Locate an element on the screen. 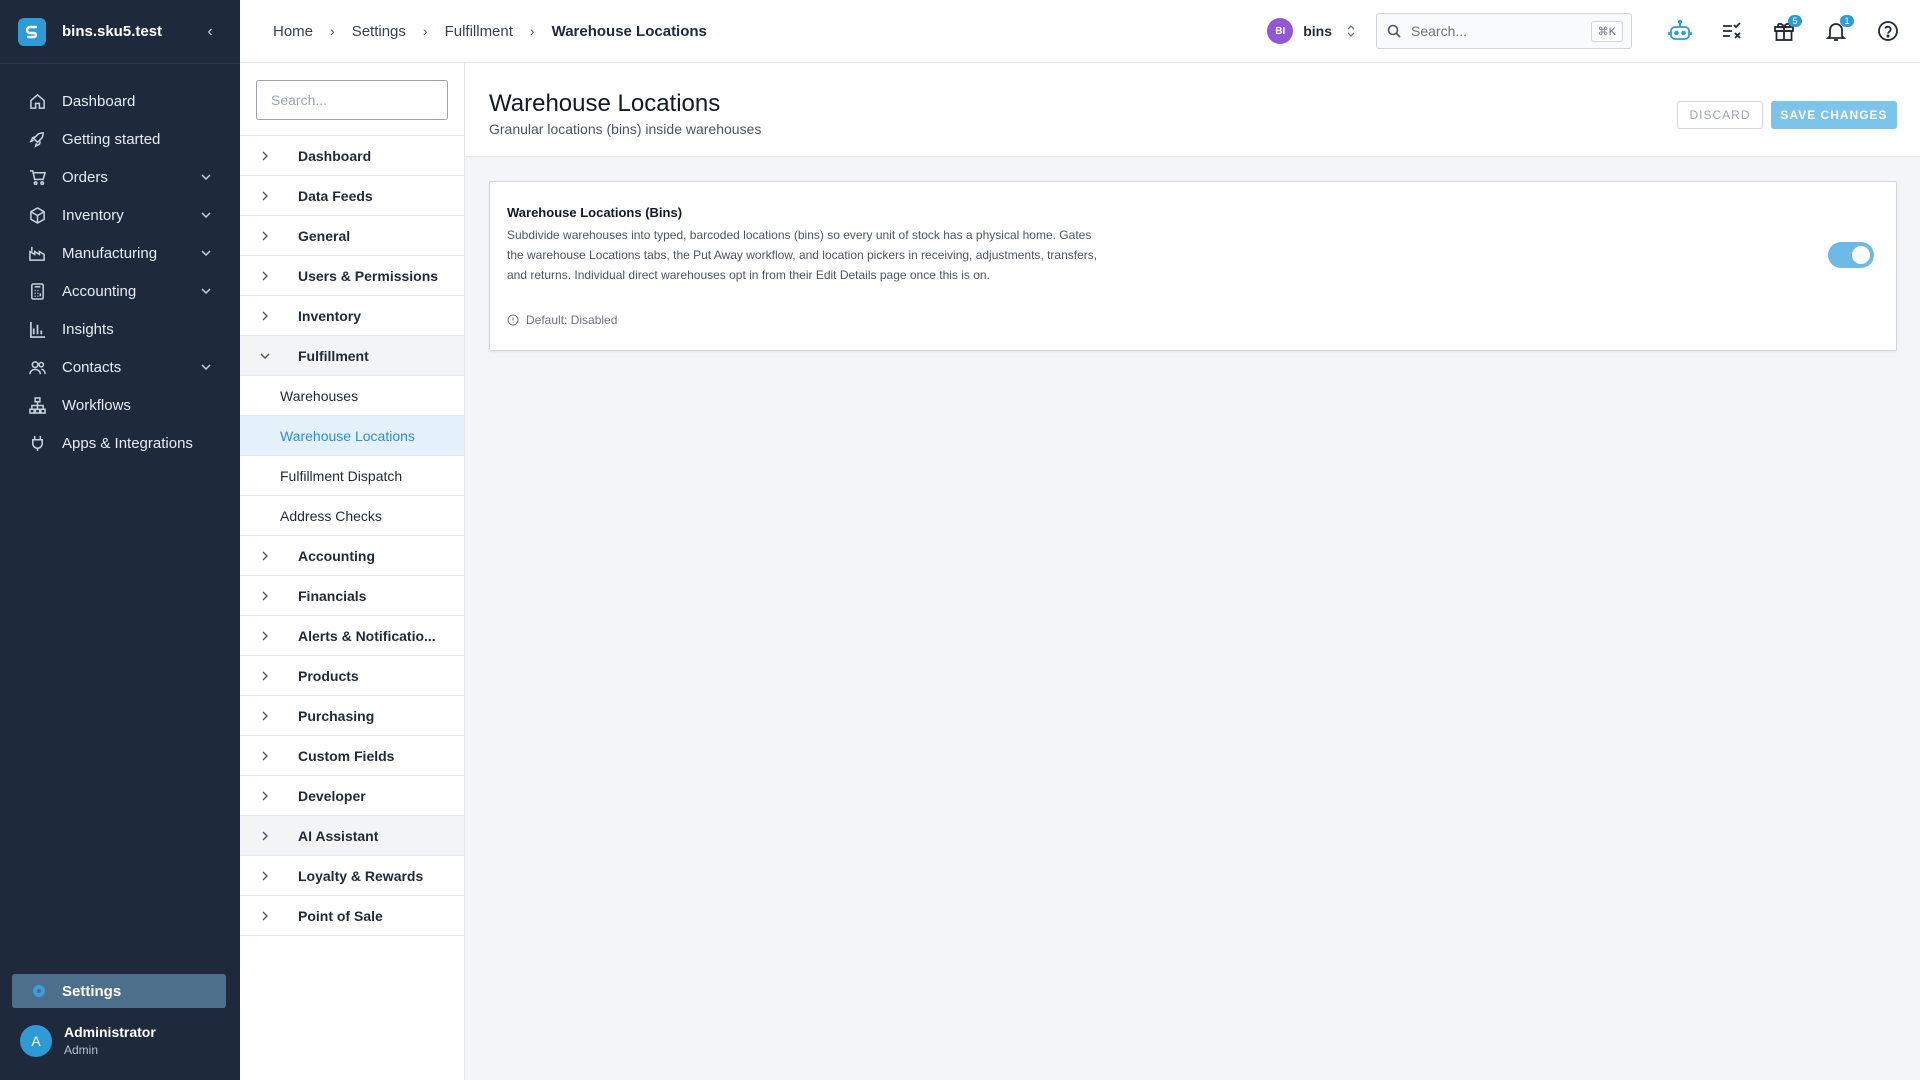 This screenshot has height=1080, width=1920. gift-icon: 5 is located at coordinates (1786, 30).